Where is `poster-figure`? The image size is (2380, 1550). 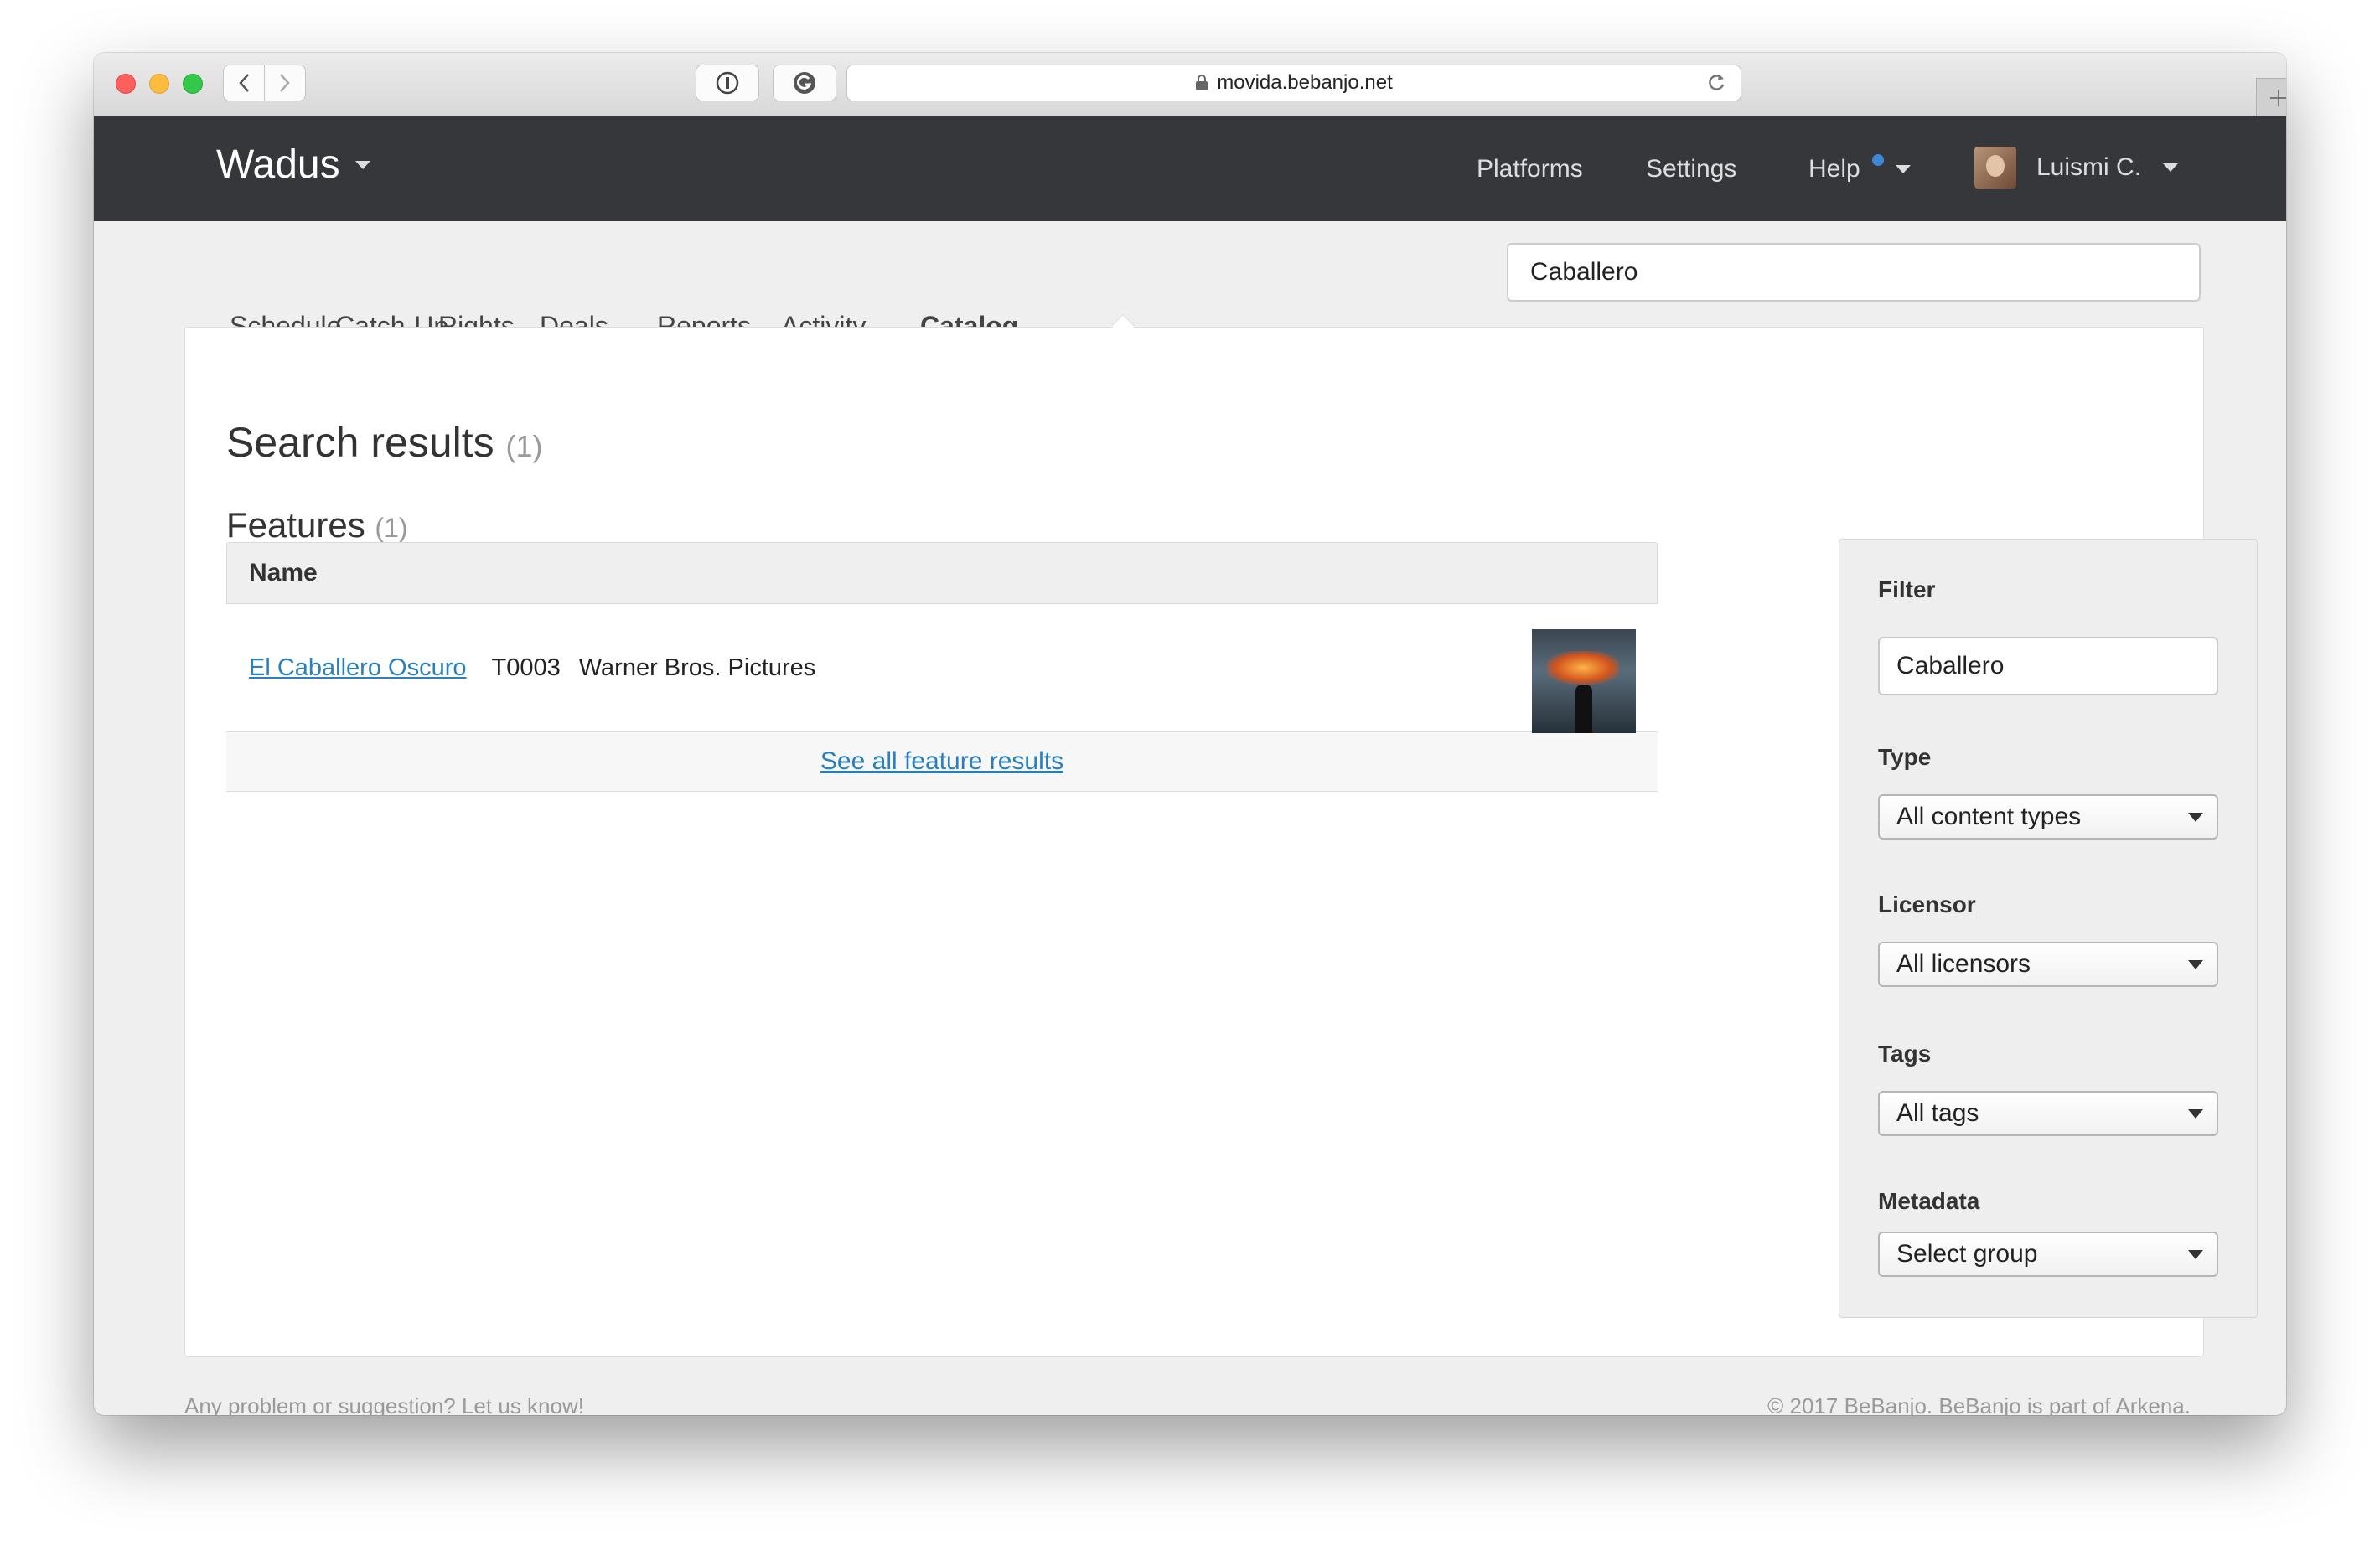 poster-figure is located at coordinates (1583, 709).